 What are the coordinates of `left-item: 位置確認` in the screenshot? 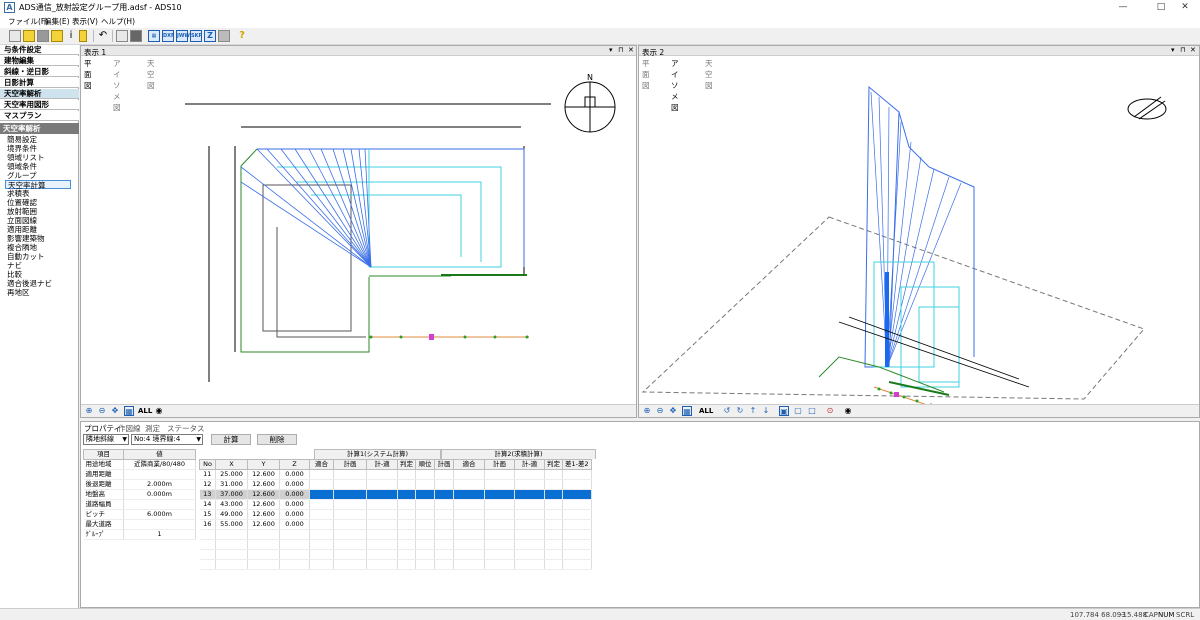 It's located at (22, 202).